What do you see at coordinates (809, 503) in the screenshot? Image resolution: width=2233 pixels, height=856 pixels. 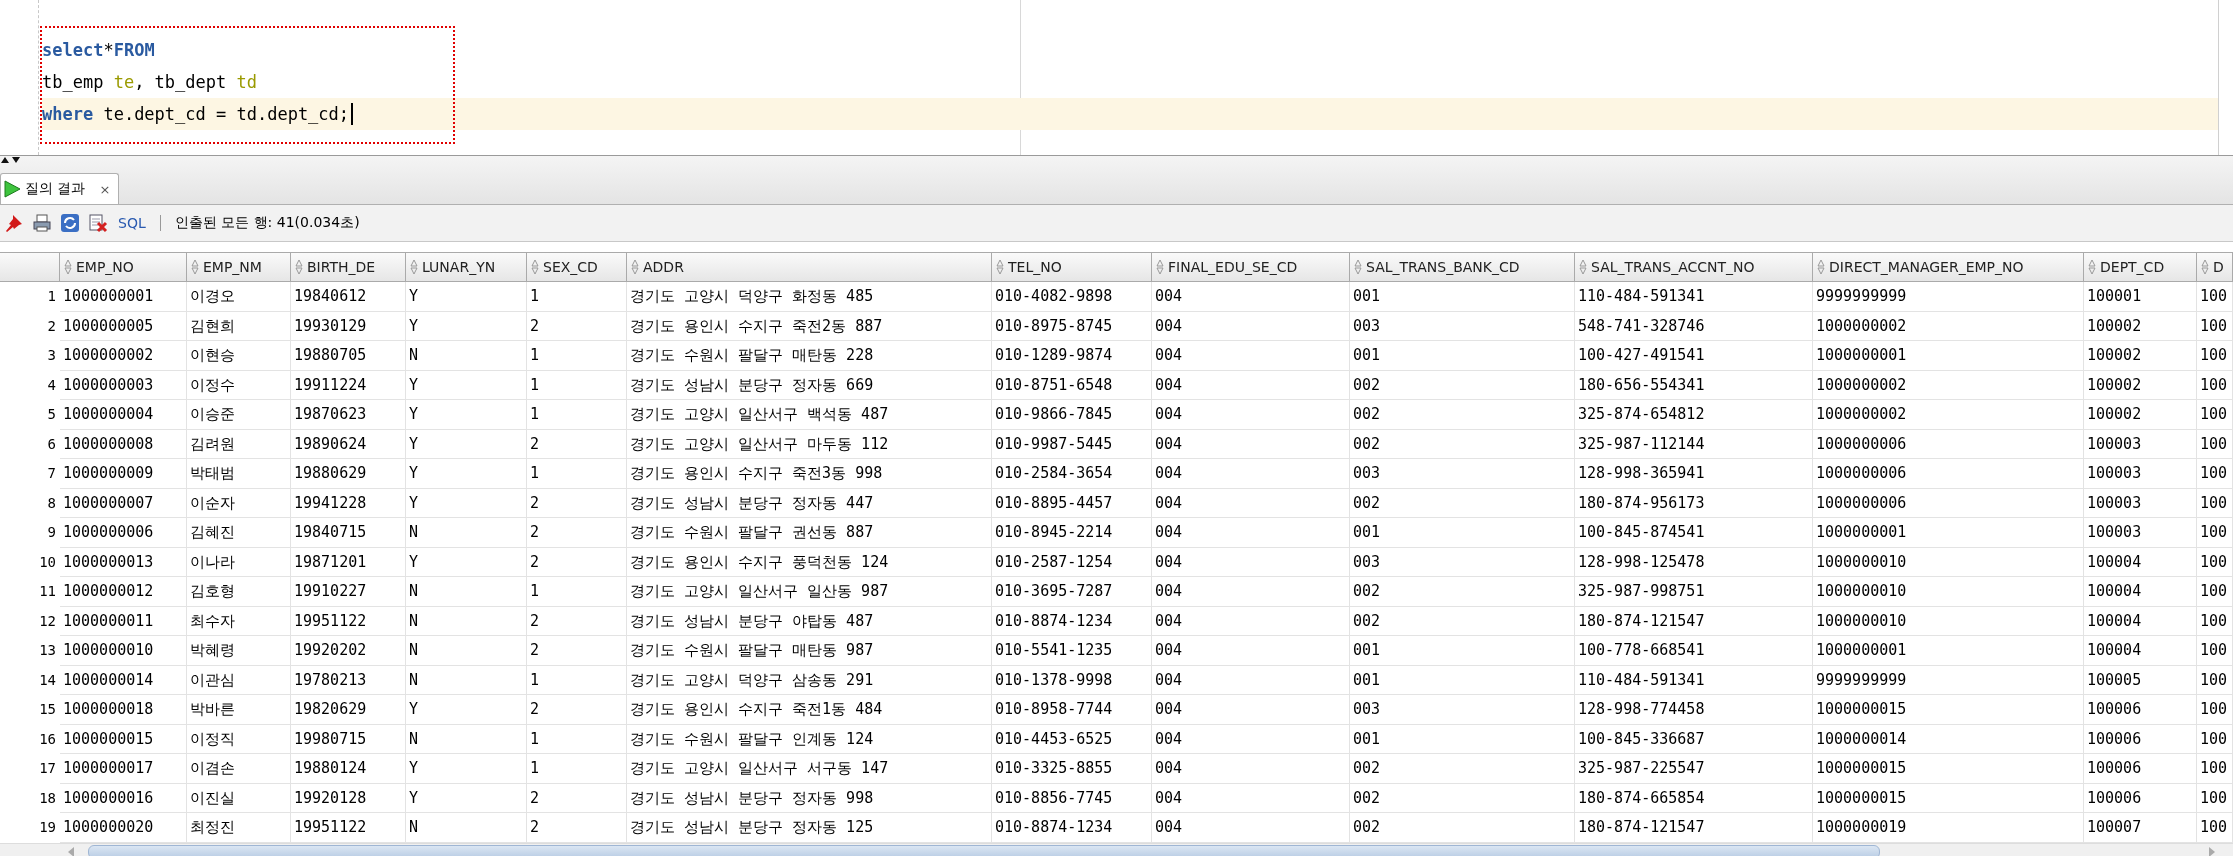 I see `table-cell: 경기도 성남시 분당구 정자동 447` at bounding box center [809, 503].